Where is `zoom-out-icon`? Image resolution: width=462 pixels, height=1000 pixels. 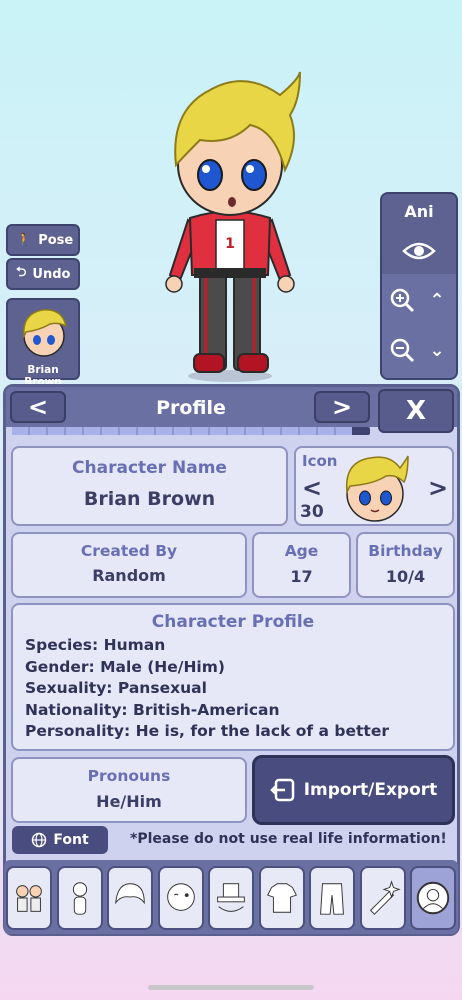 zoom-out-icon is located at coordinates (402, 350).